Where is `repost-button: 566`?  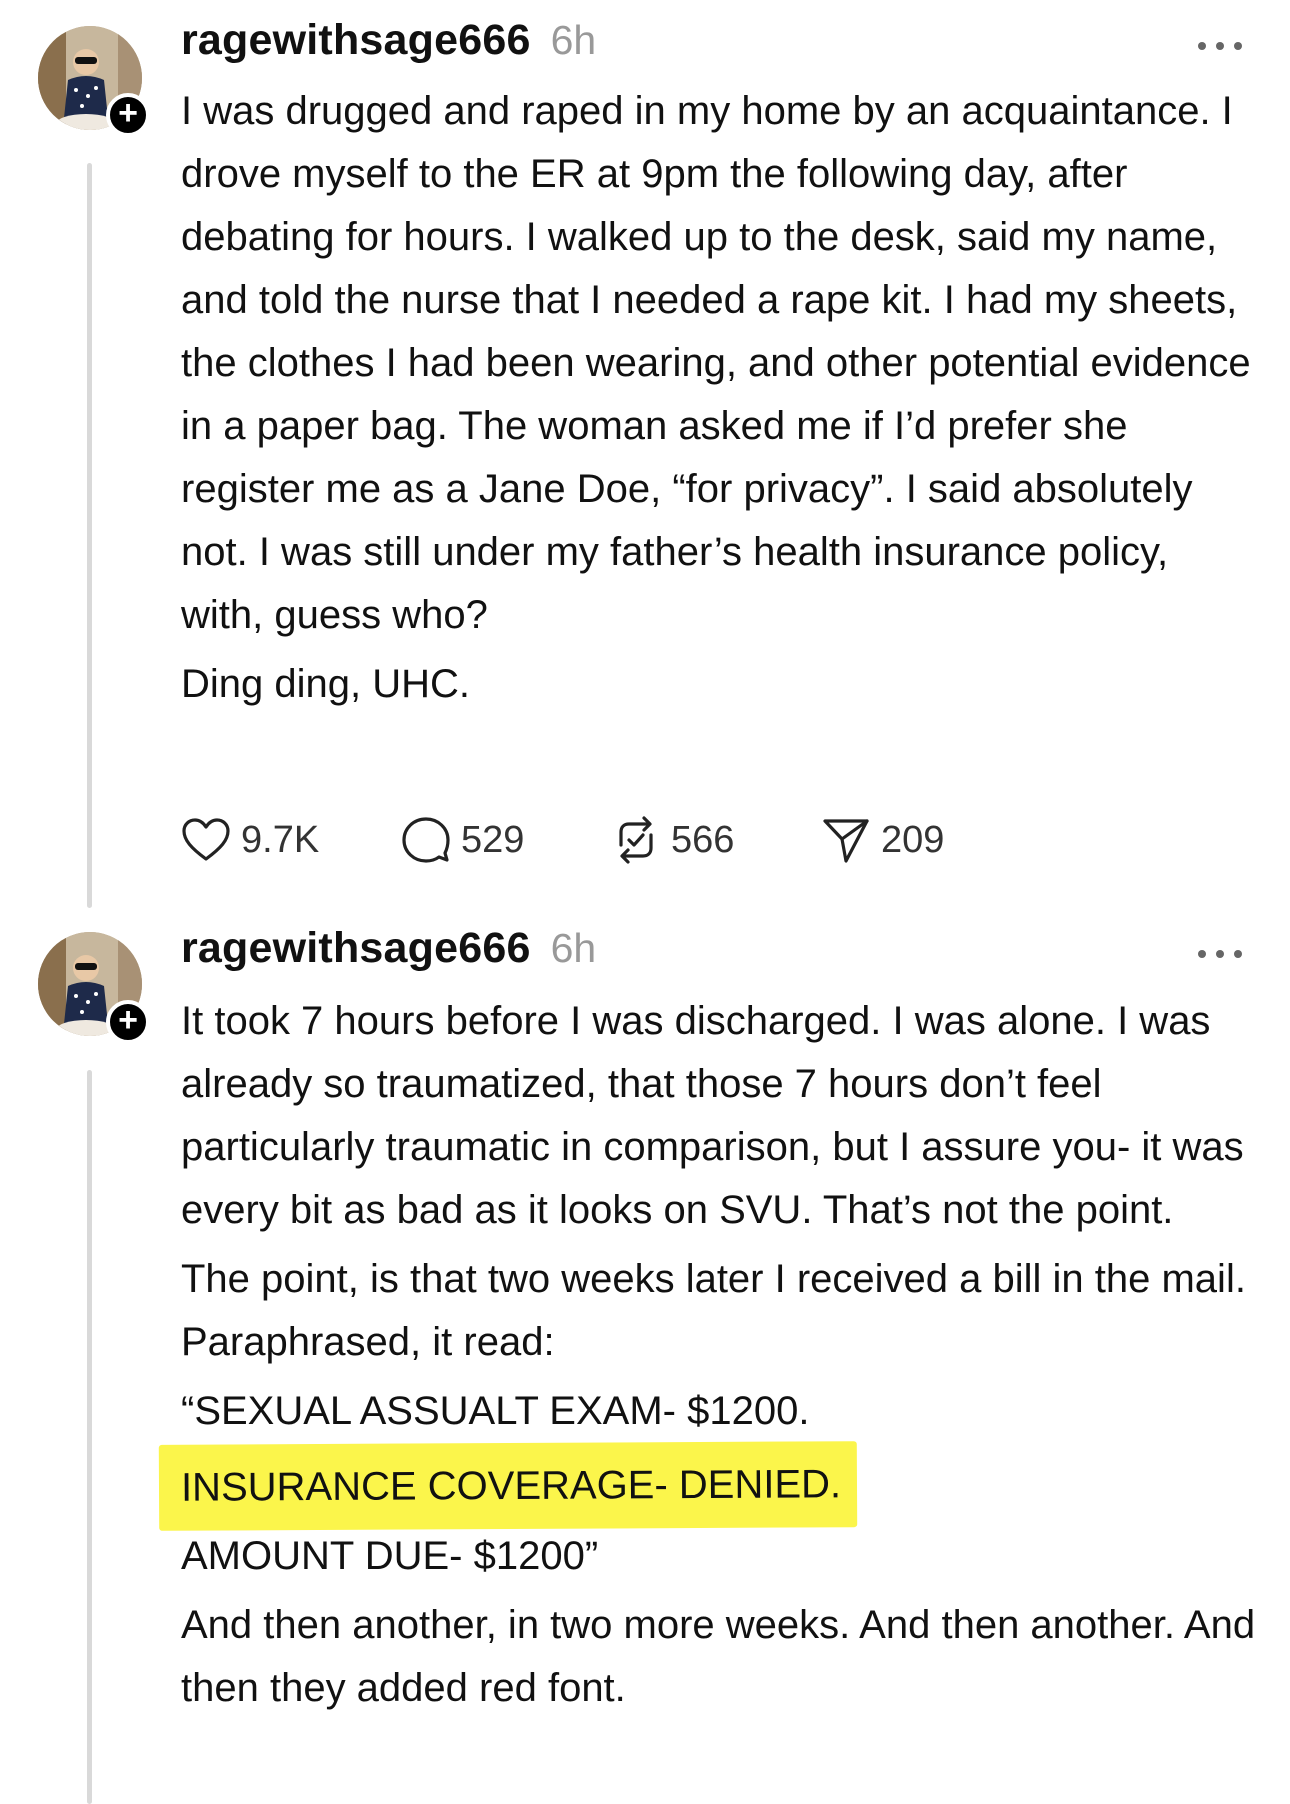 repost-button: 566 is located at coordinates (716, 840).